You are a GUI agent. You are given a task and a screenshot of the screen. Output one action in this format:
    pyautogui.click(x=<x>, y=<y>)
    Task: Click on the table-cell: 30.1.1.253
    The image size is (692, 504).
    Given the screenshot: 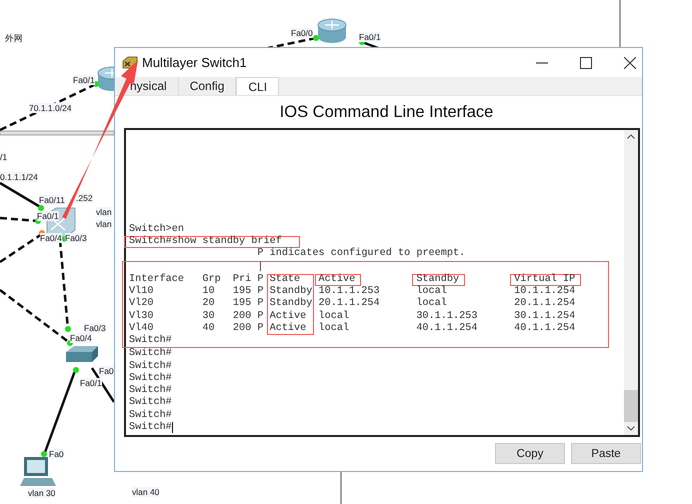 What is the action you would take?
    pyautogui.click(x=447, y=317)
    